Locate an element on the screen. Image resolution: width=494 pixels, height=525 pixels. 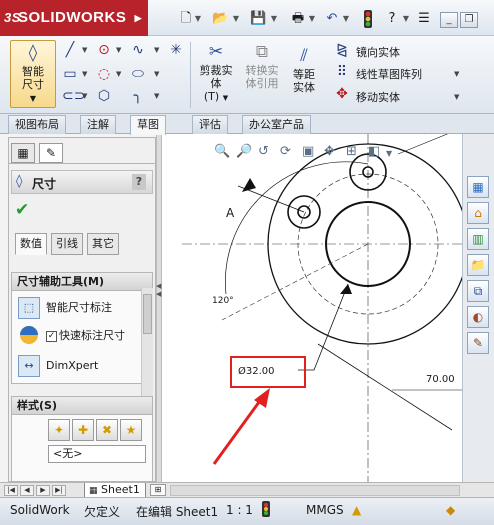
delete-style-icon: ✖ is located at coordinates (107, 430).